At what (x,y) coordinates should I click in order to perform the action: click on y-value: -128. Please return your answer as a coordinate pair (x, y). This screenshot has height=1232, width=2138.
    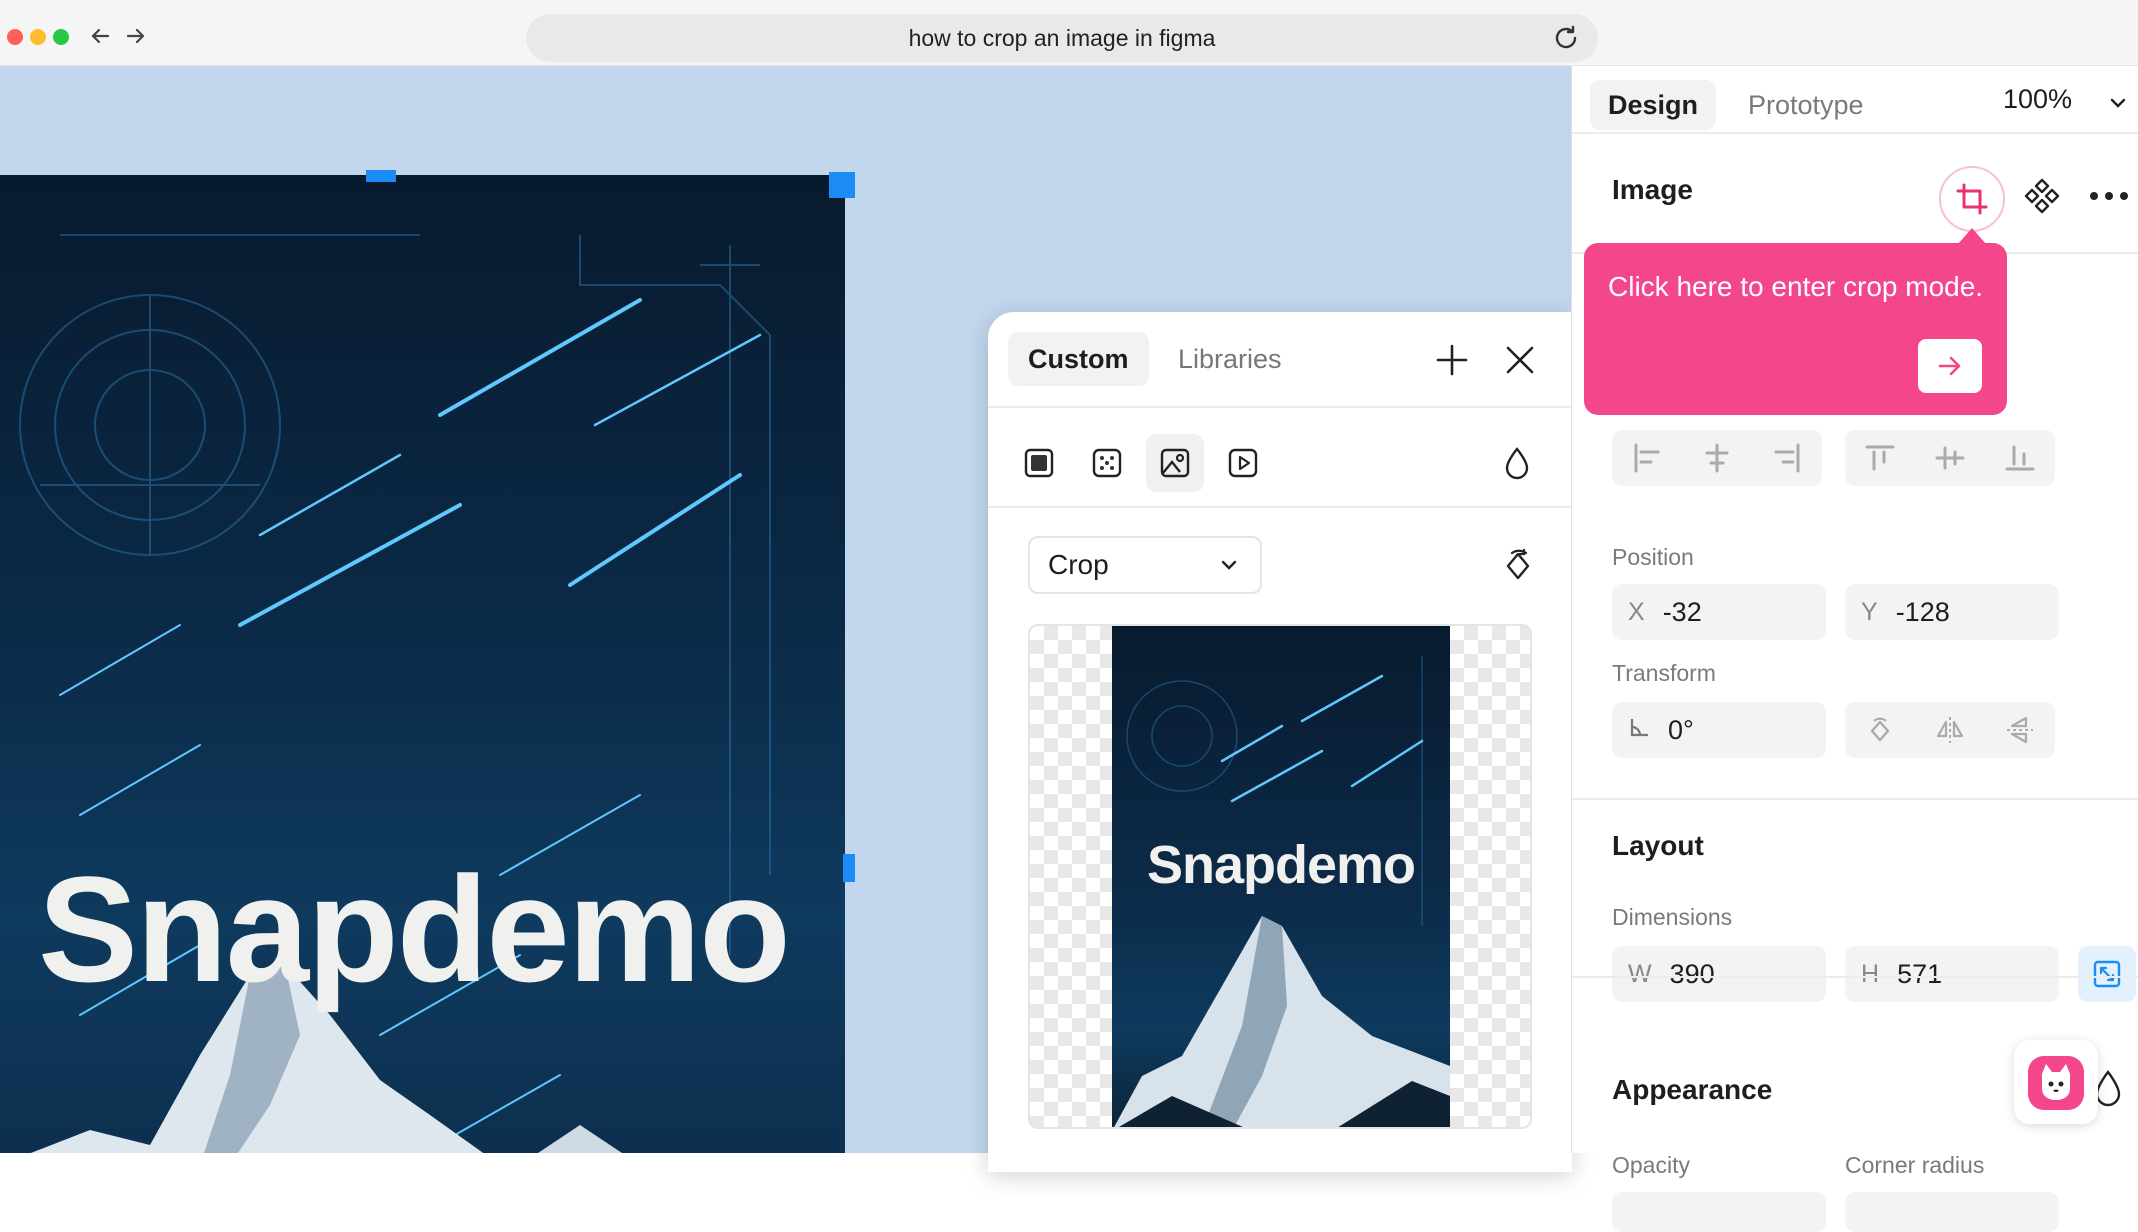
    Looking at the image, I should click on (1922, 611).